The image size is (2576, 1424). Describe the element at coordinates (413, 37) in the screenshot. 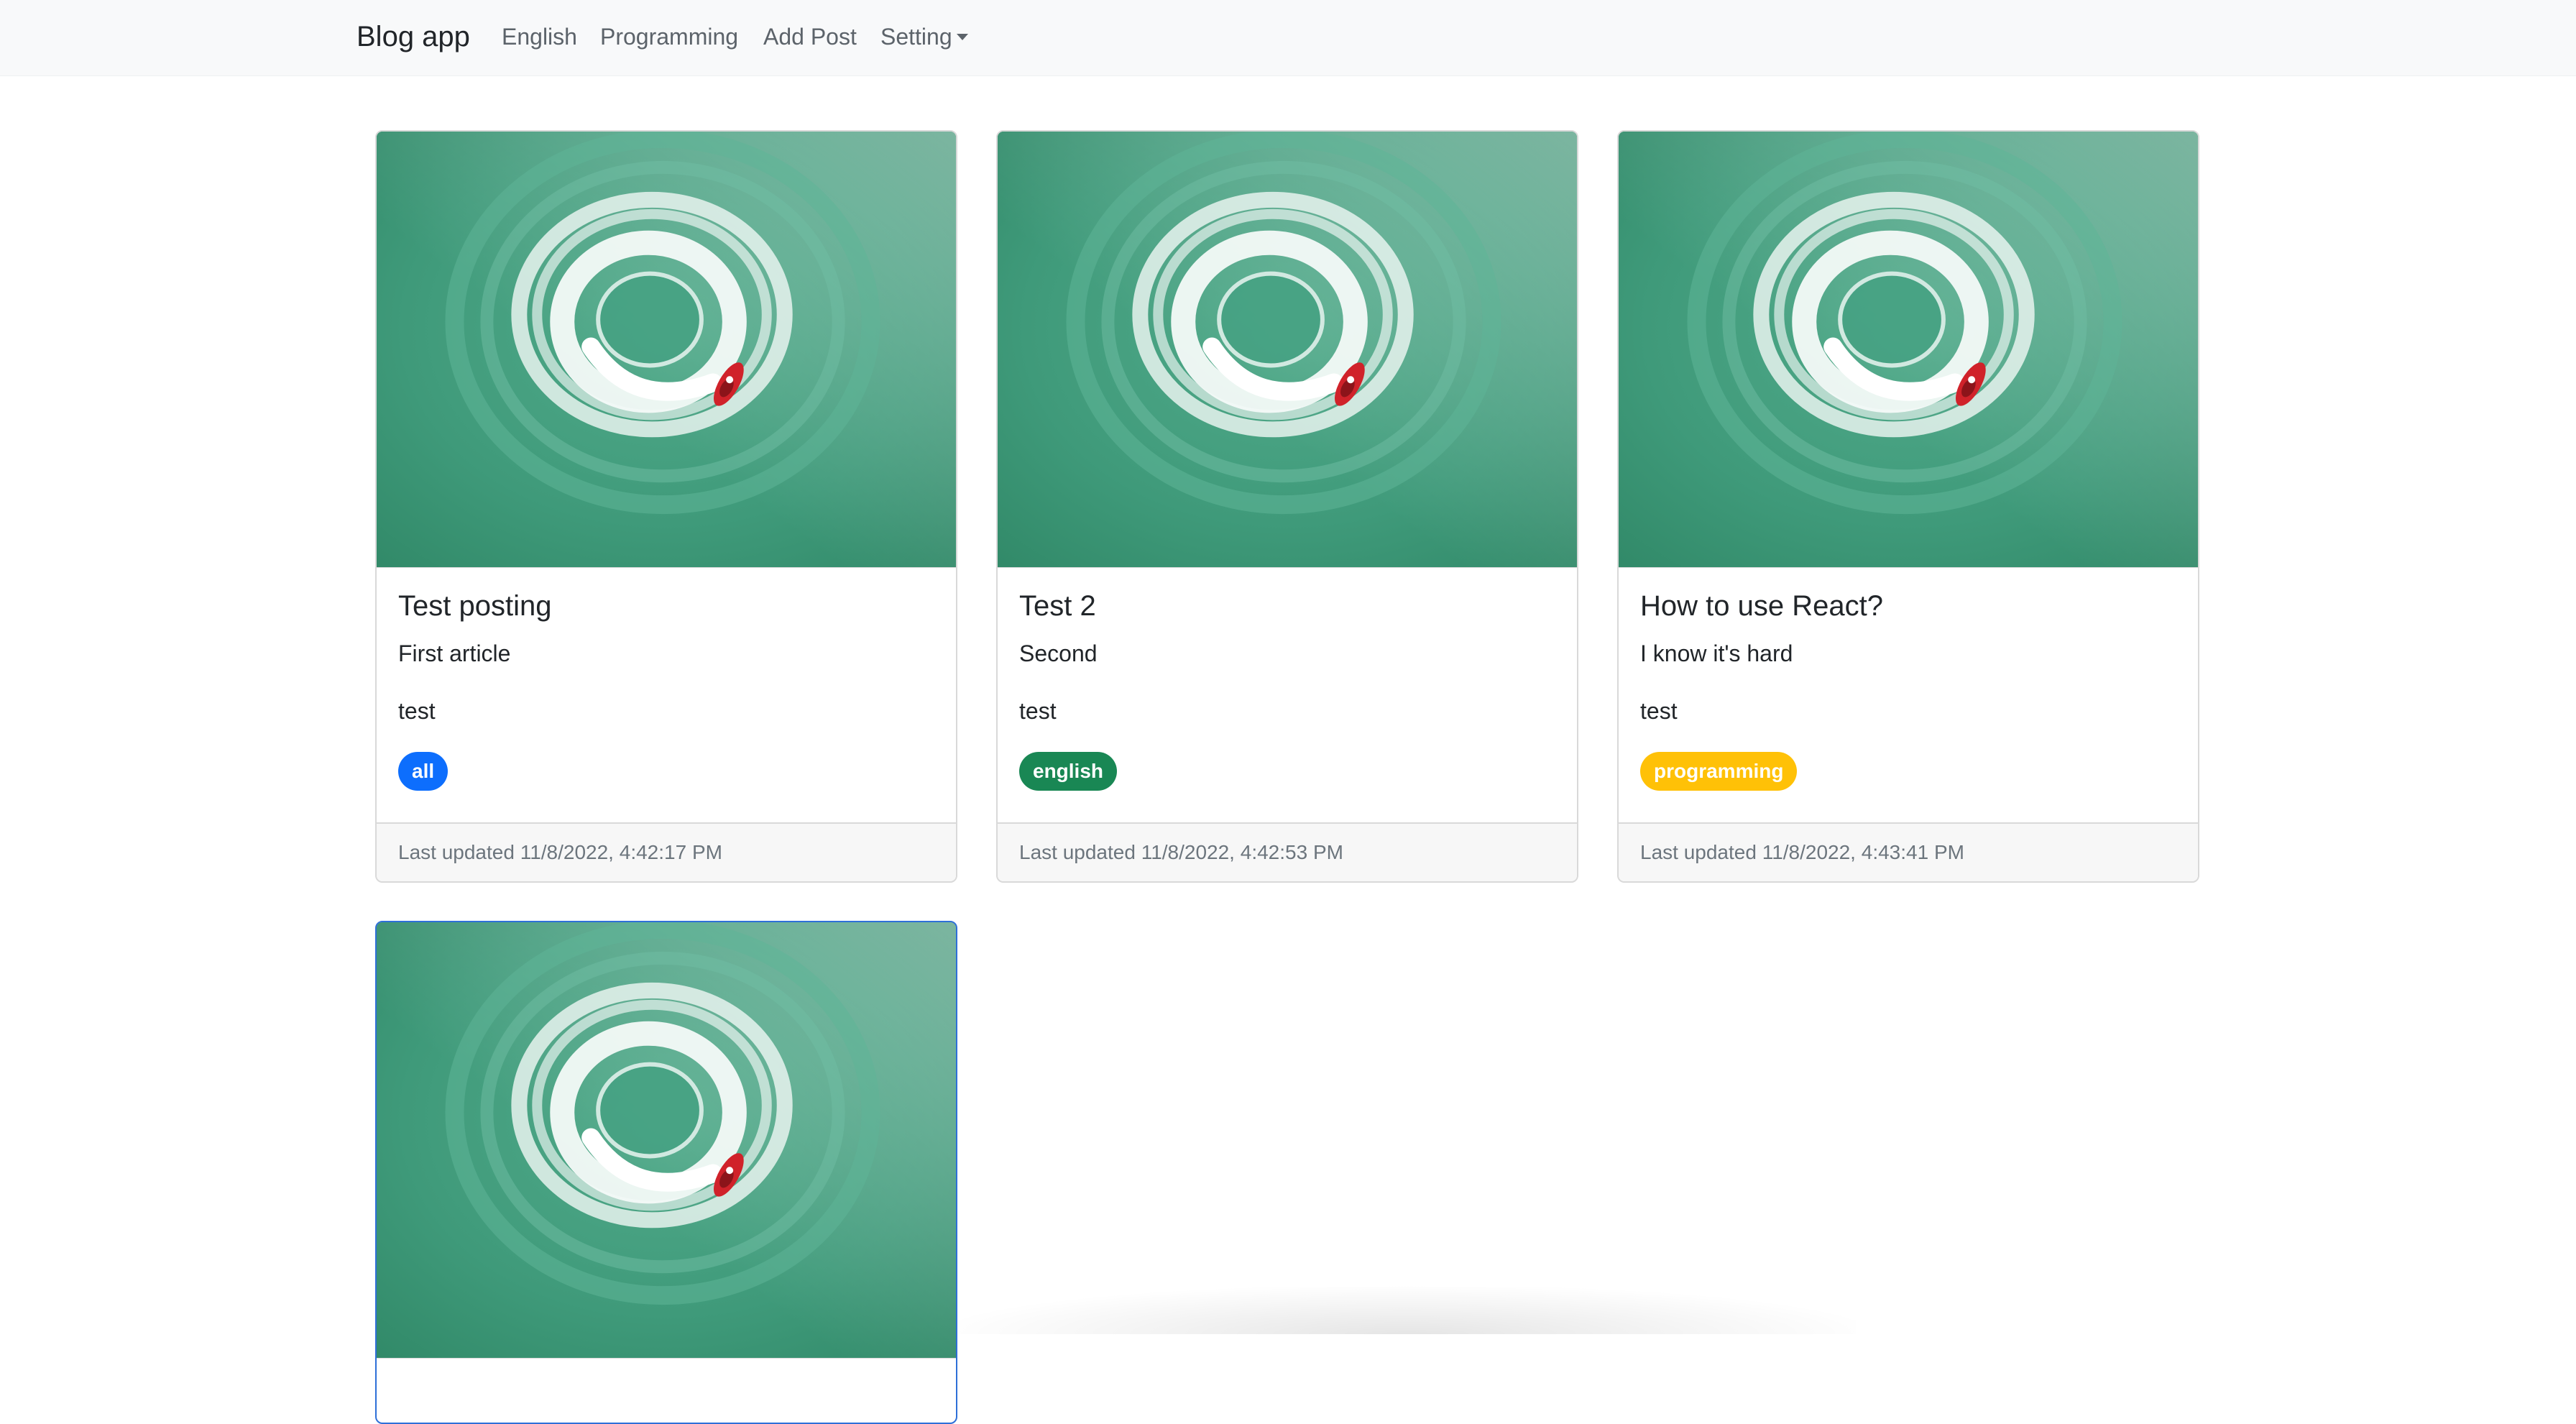

I see `brand-link: Blog app` at that location.